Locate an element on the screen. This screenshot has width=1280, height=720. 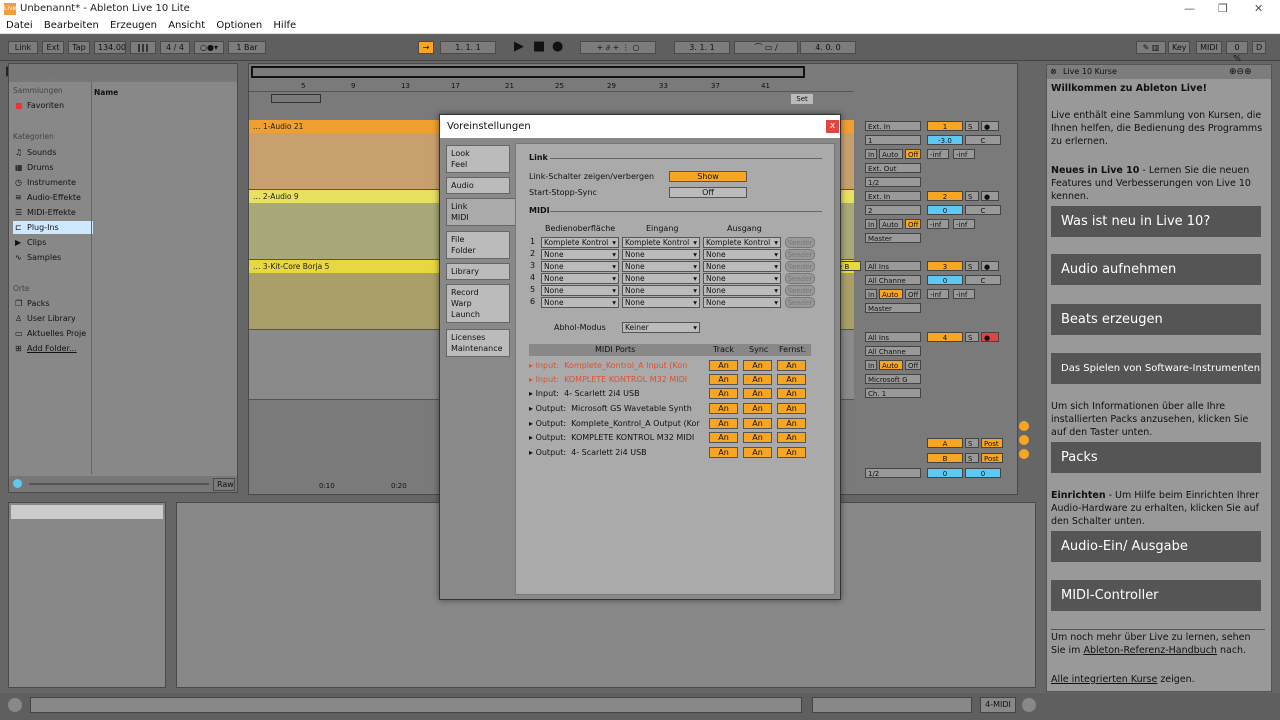
help-whats-new-button: Was ist neu in Live 10? is located at coordinates (1156, 221).